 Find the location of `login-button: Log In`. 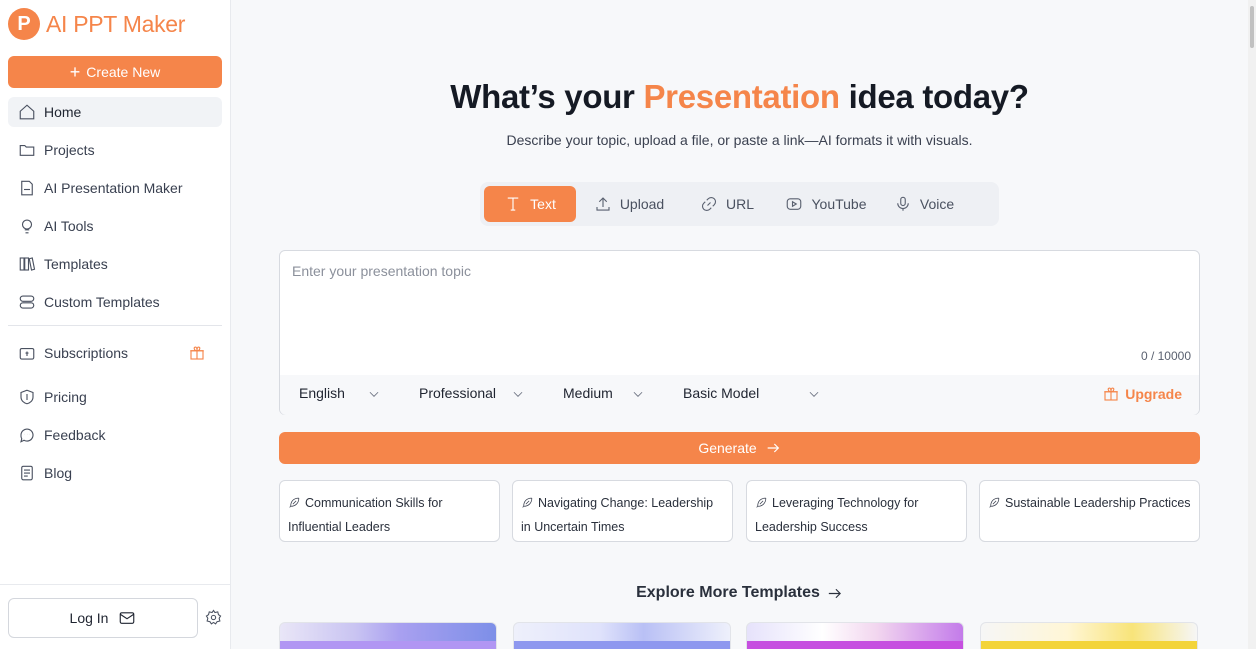

login-button: Log In is located at coordinates (103, 618).